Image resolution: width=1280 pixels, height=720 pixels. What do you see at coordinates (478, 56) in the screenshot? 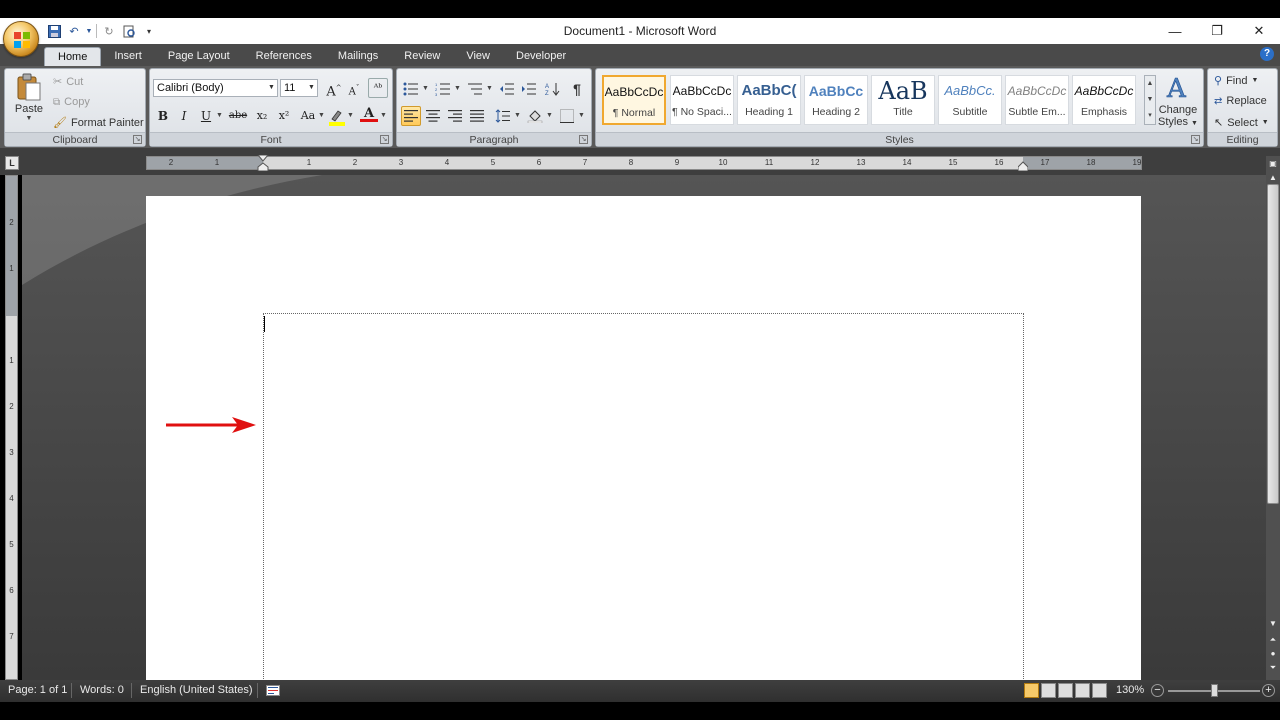
I see `tab-view: View` at bounding box center [478, 56].